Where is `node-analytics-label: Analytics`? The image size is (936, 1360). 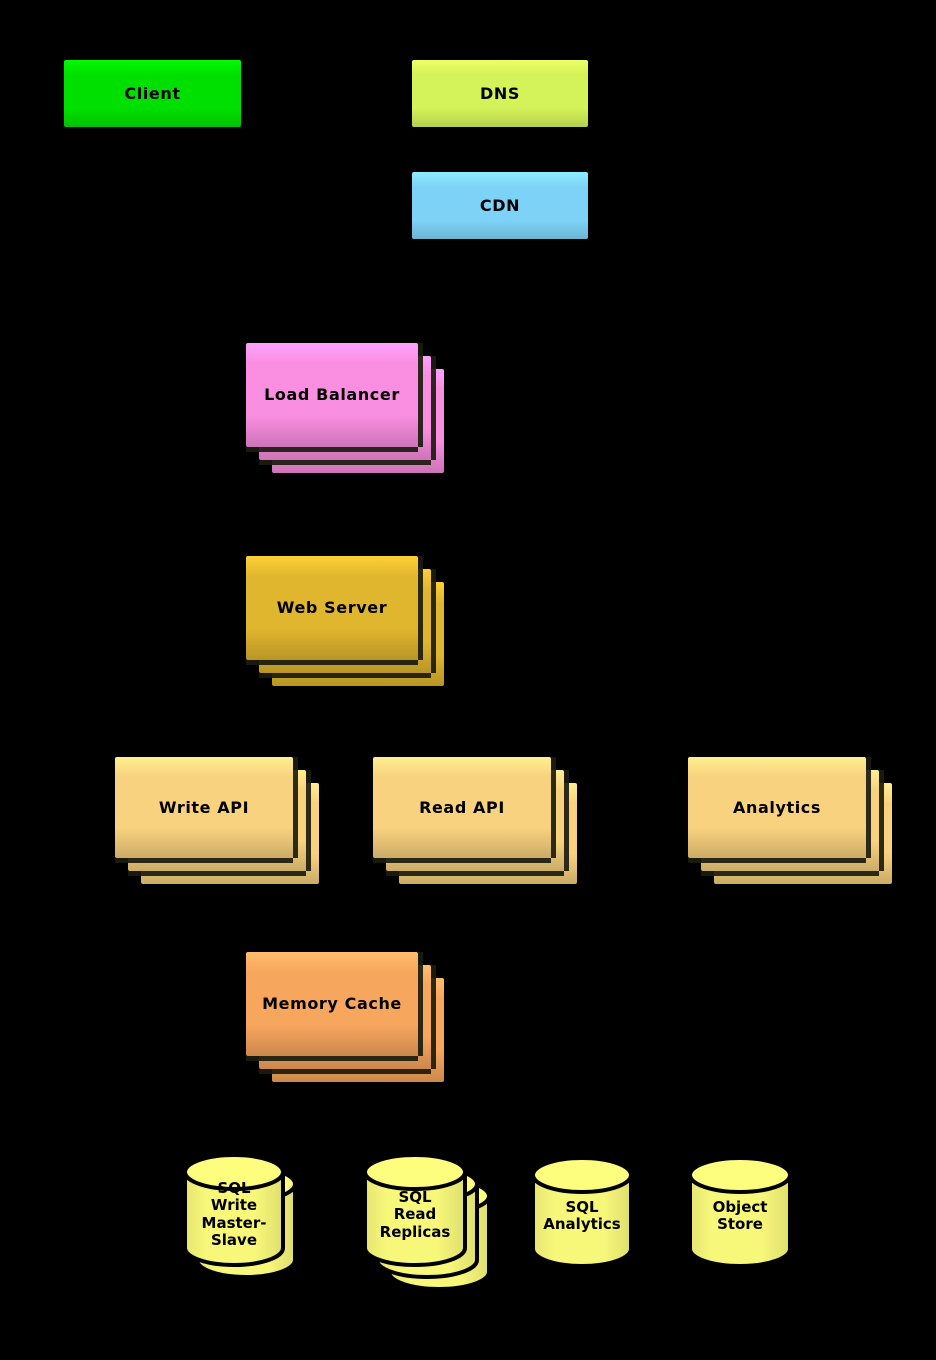
node-analytics-label: Analytics is located at coordinates (777, 807).